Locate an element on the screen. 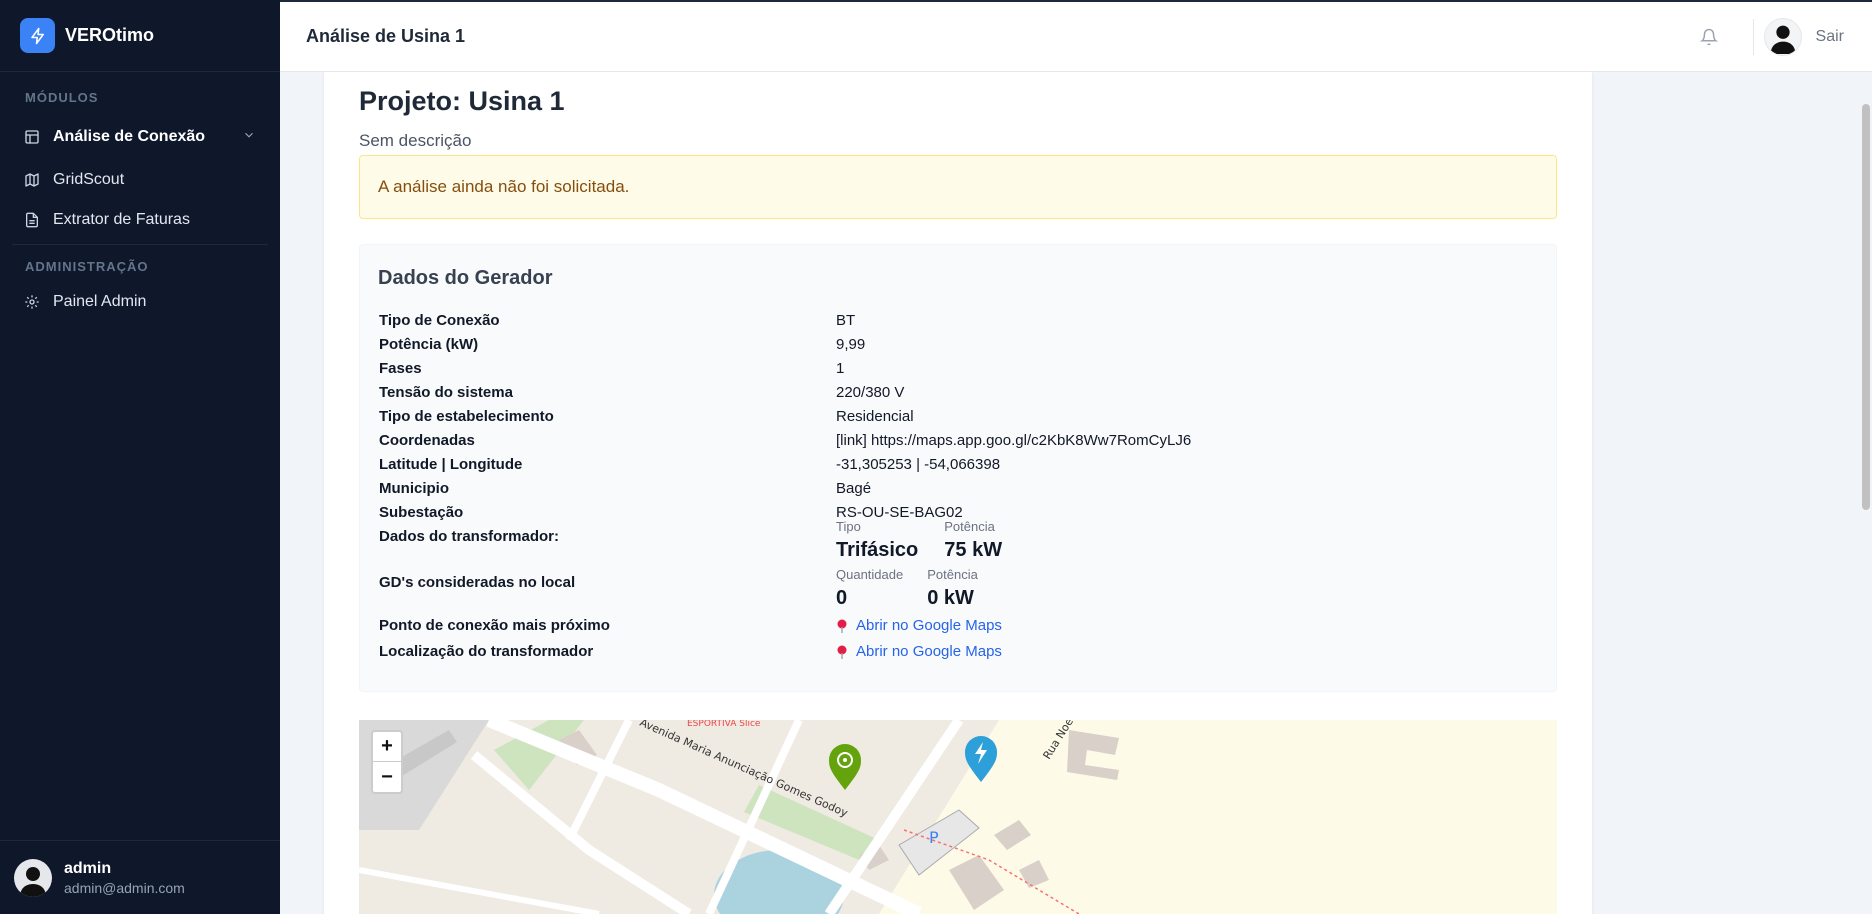 The image size is (1872, 914). brand: VEROtimo is located at coordinates (140, 36).